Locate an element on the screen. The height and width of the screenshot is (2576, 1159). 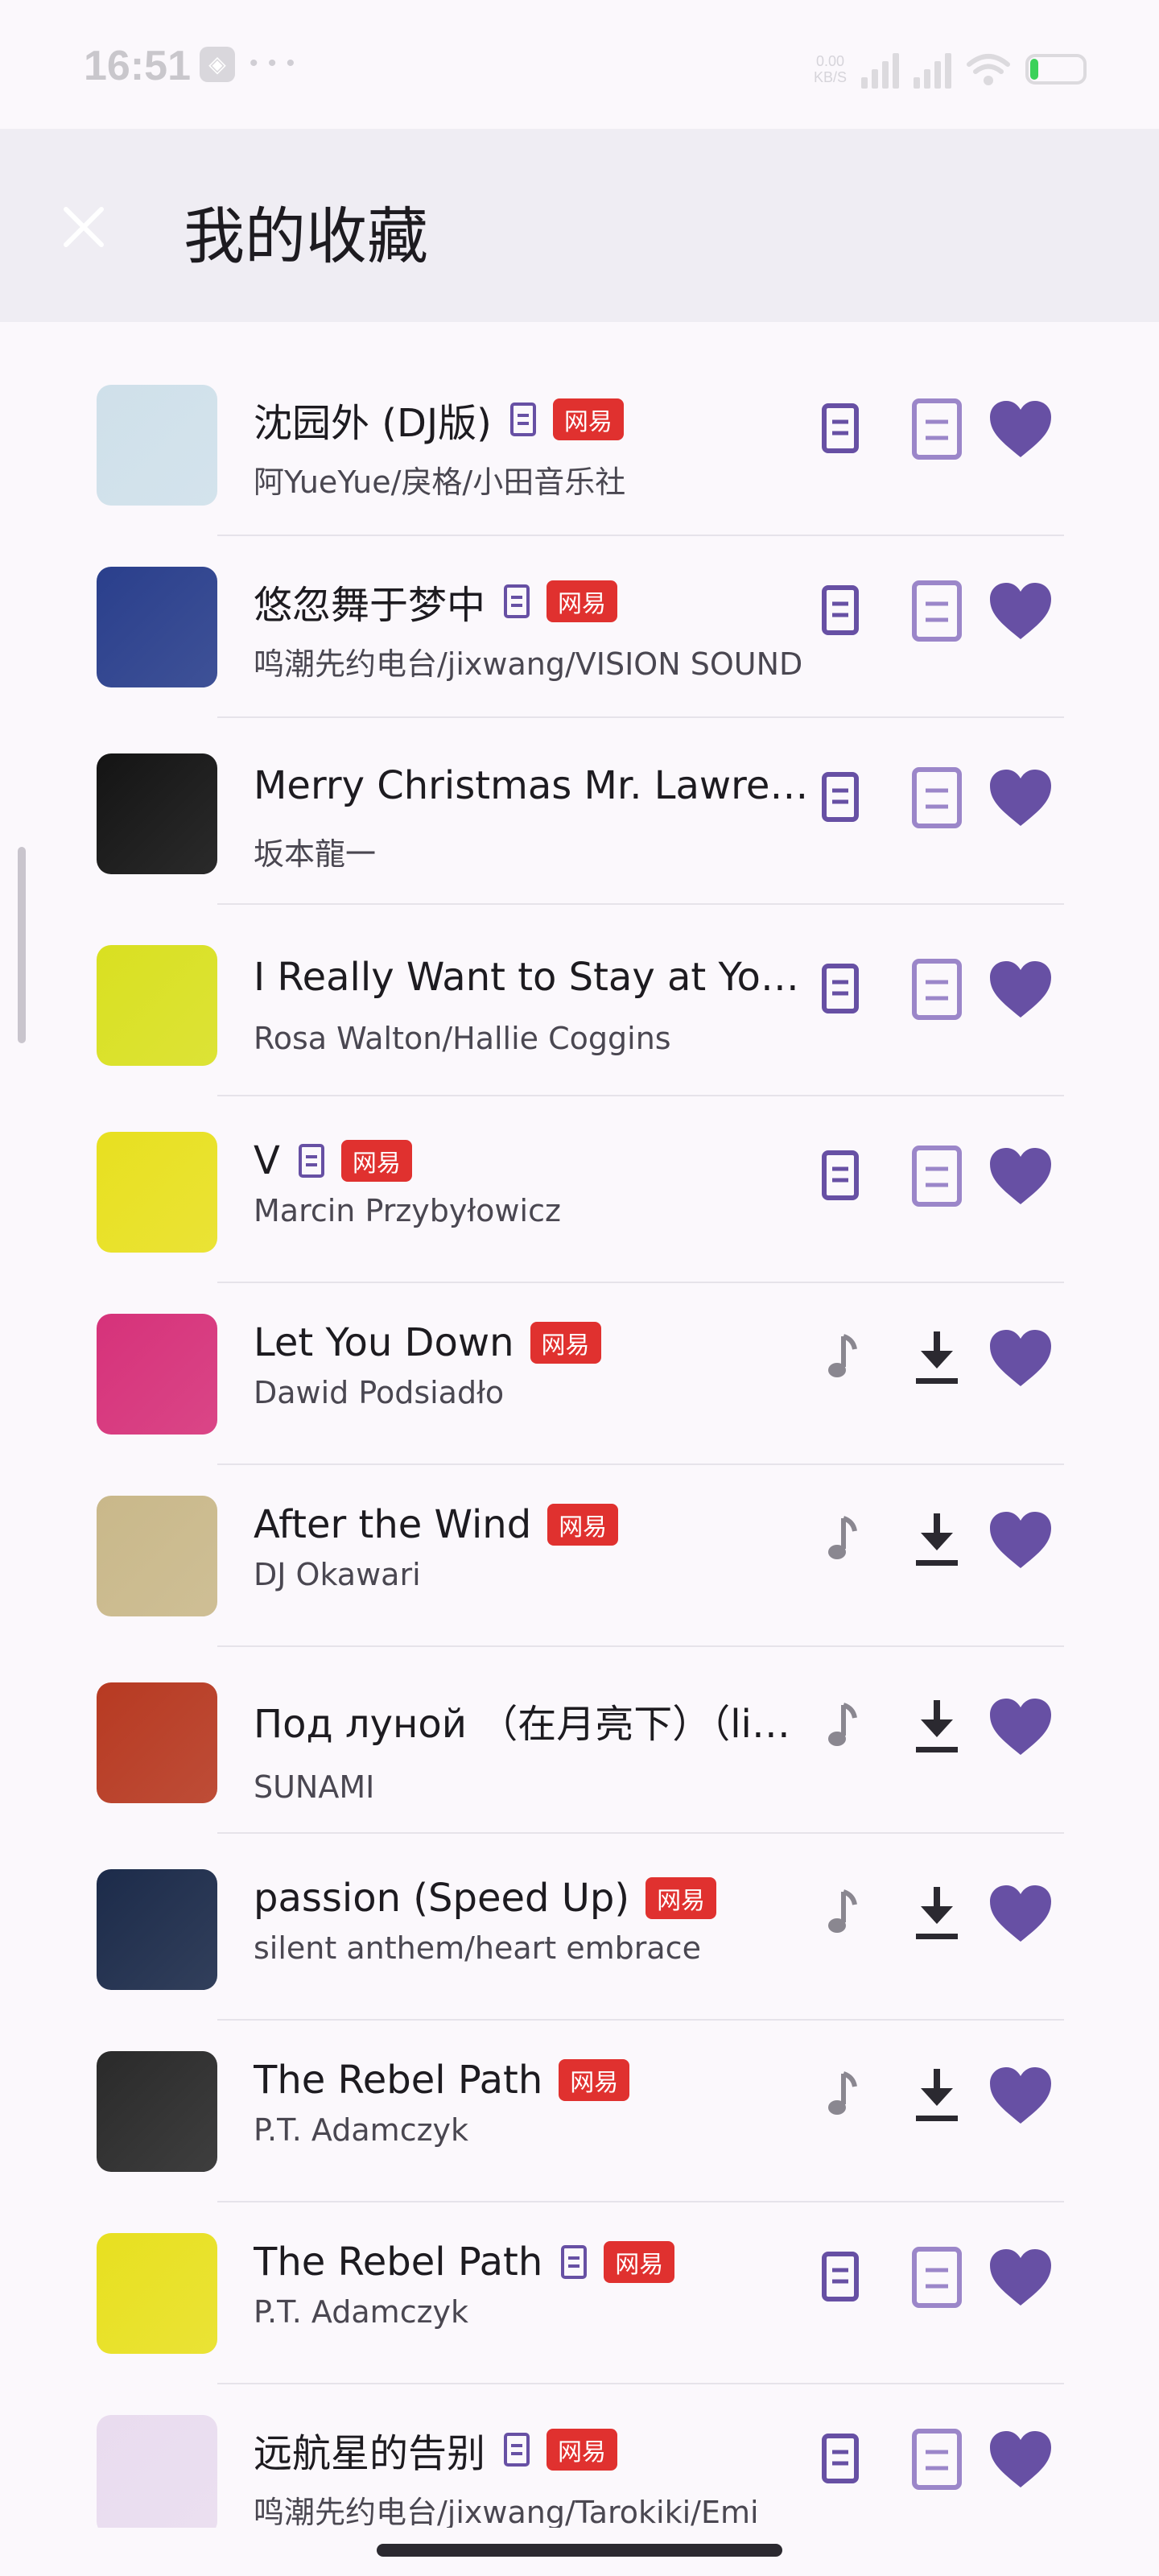
home-indicator is located at coordinates (579, 2550).